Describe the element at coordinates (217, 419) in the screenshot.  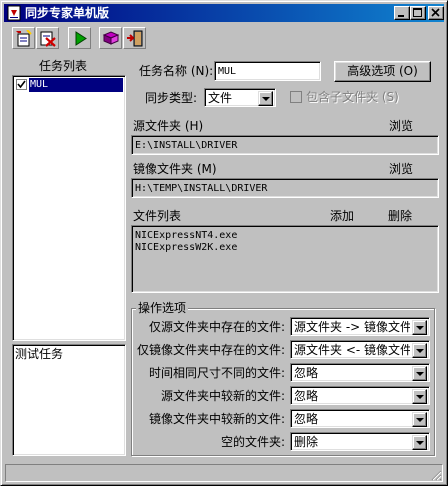
I see `op-label-mirror-newer: 镜像文件夹中较新的文件:` at that location.